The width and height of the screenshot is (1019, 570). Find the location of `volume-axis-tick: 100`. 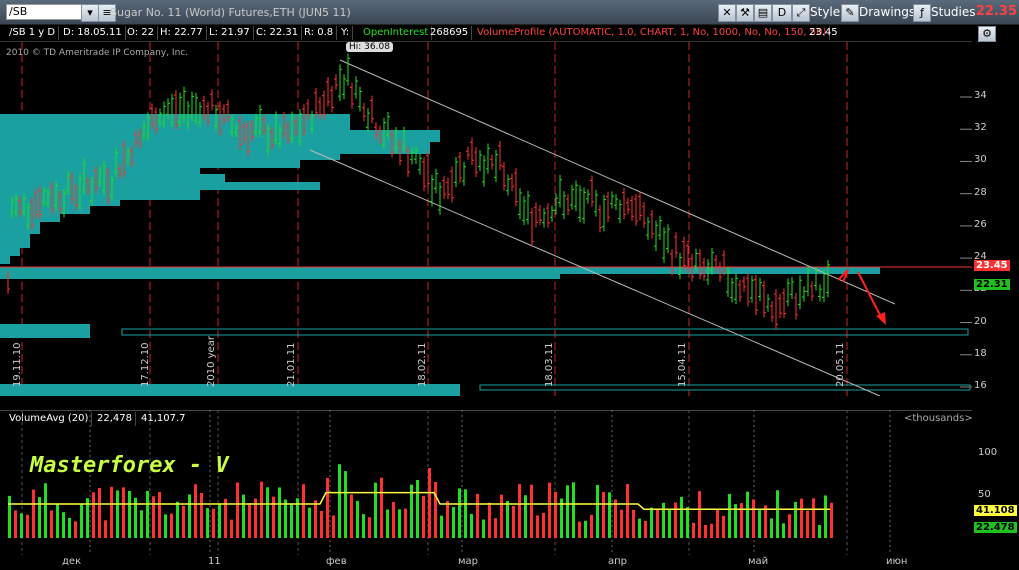

volume-axis-tick: 100 is located at coordinates (988, 452).